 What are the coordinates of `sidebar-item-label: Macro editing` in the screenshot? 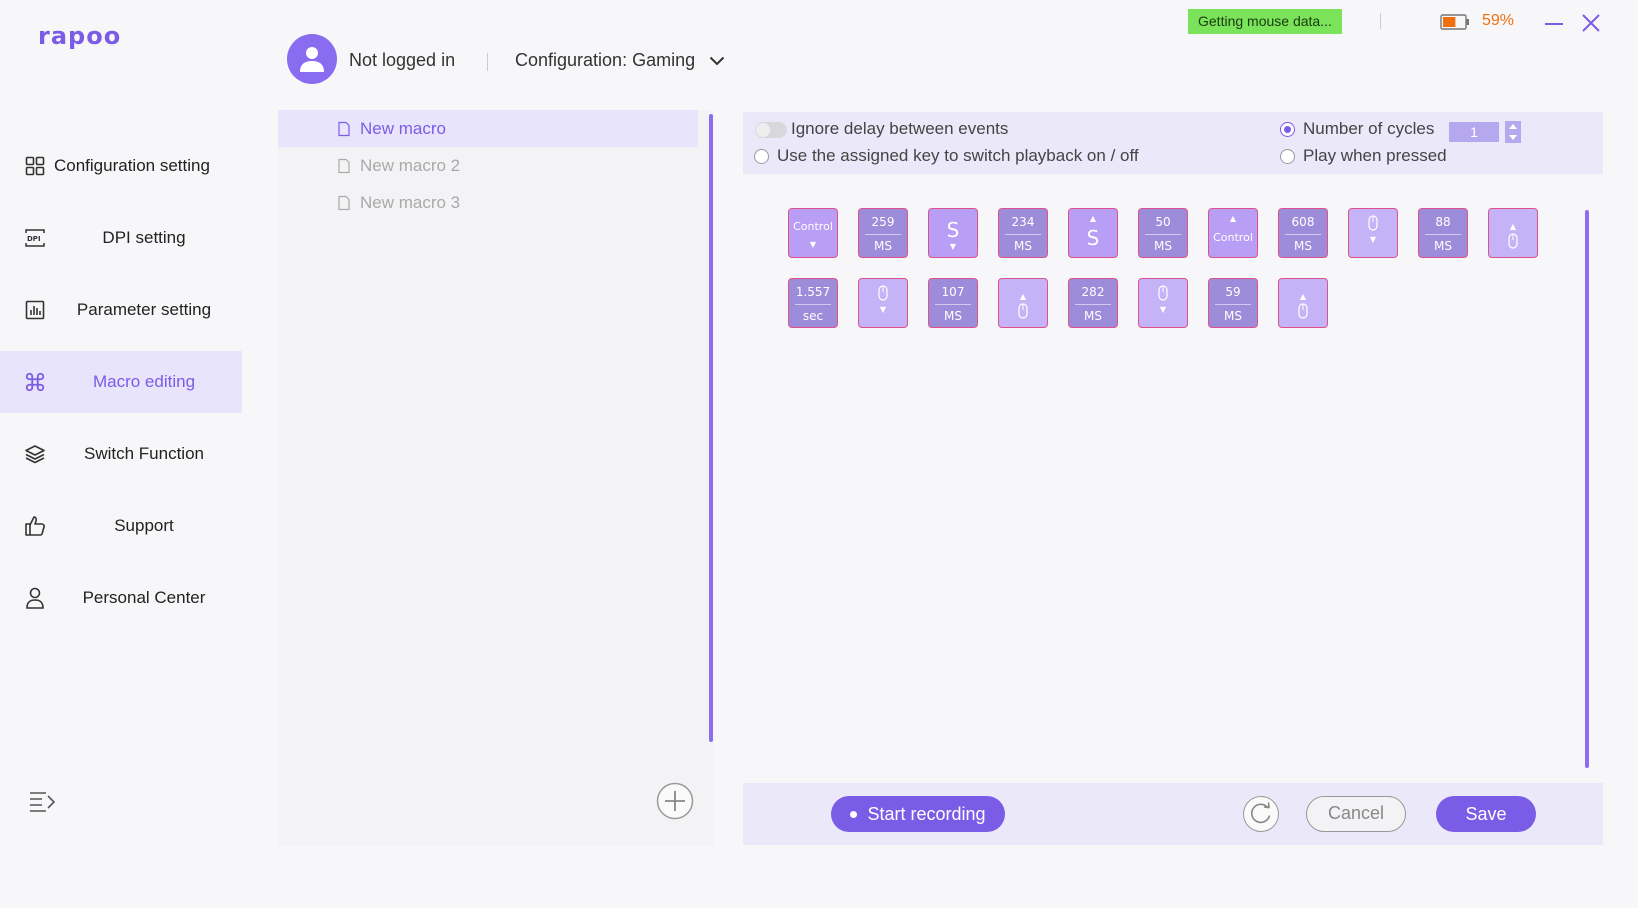 It's located at (144, 381).